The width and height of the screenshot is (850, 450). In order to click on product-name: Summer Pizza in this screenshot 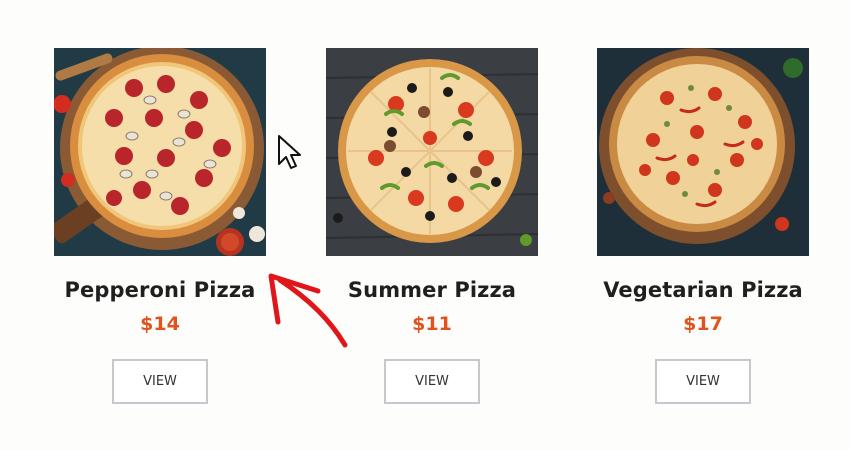, I will do `click(432, 290)`.